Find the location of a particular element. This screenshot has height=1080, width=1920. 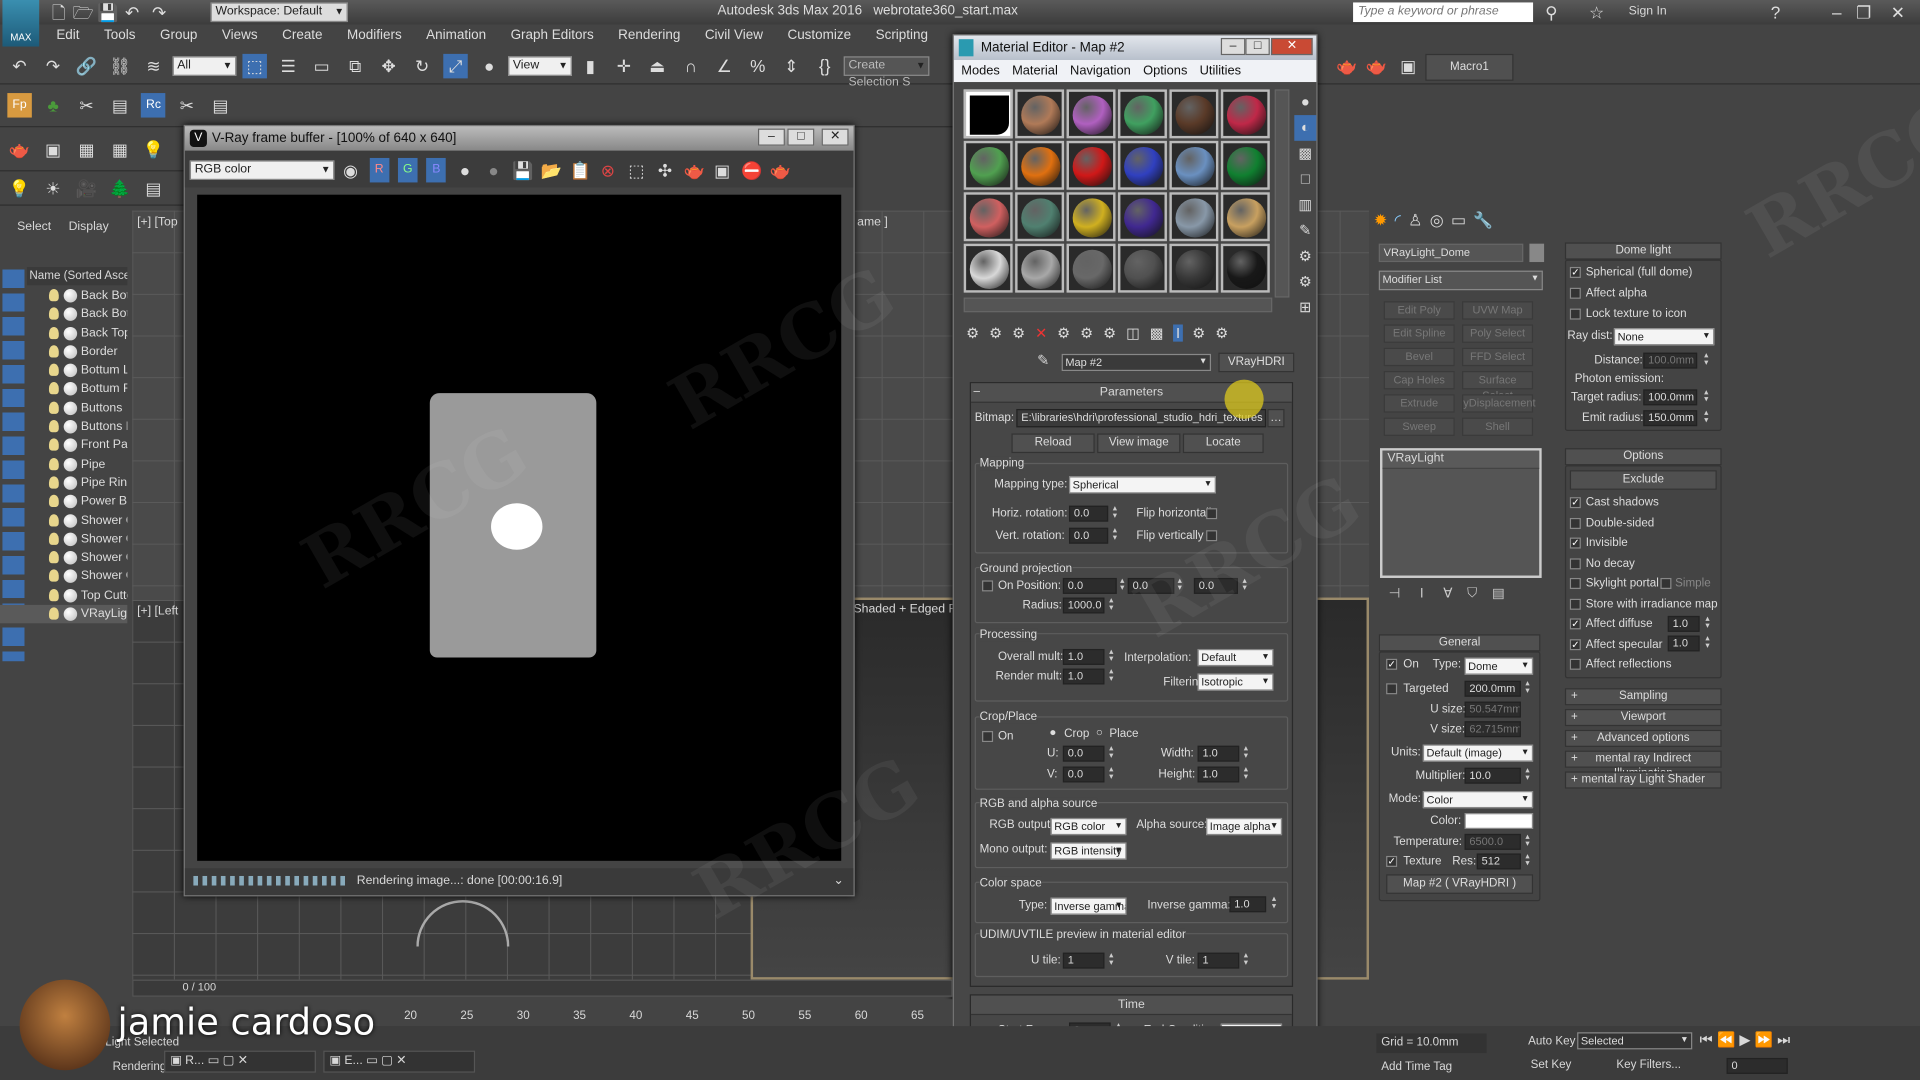

uv-tiling-icon: □ is located at coordinates (1305, 180).